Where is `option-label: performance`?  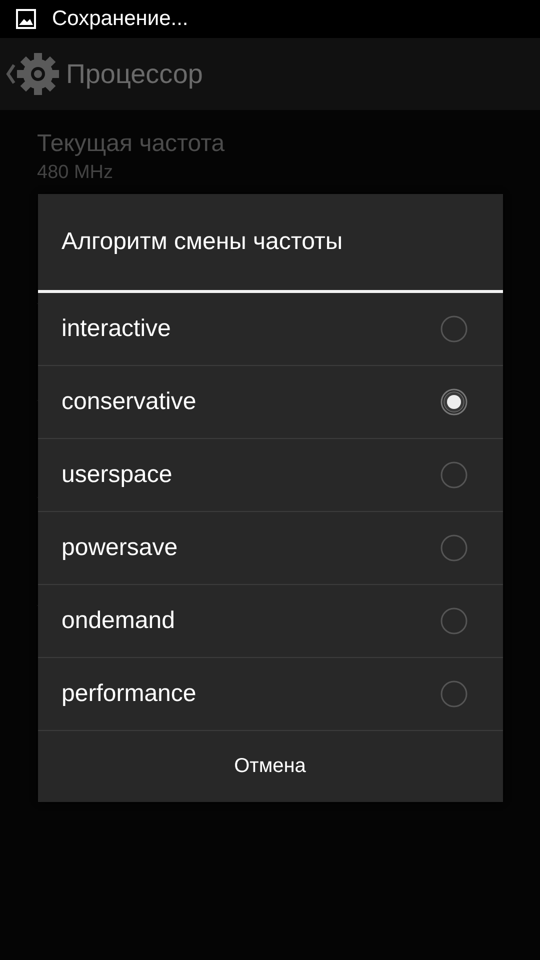 option-label: performance is located at coordinates (129, 694).